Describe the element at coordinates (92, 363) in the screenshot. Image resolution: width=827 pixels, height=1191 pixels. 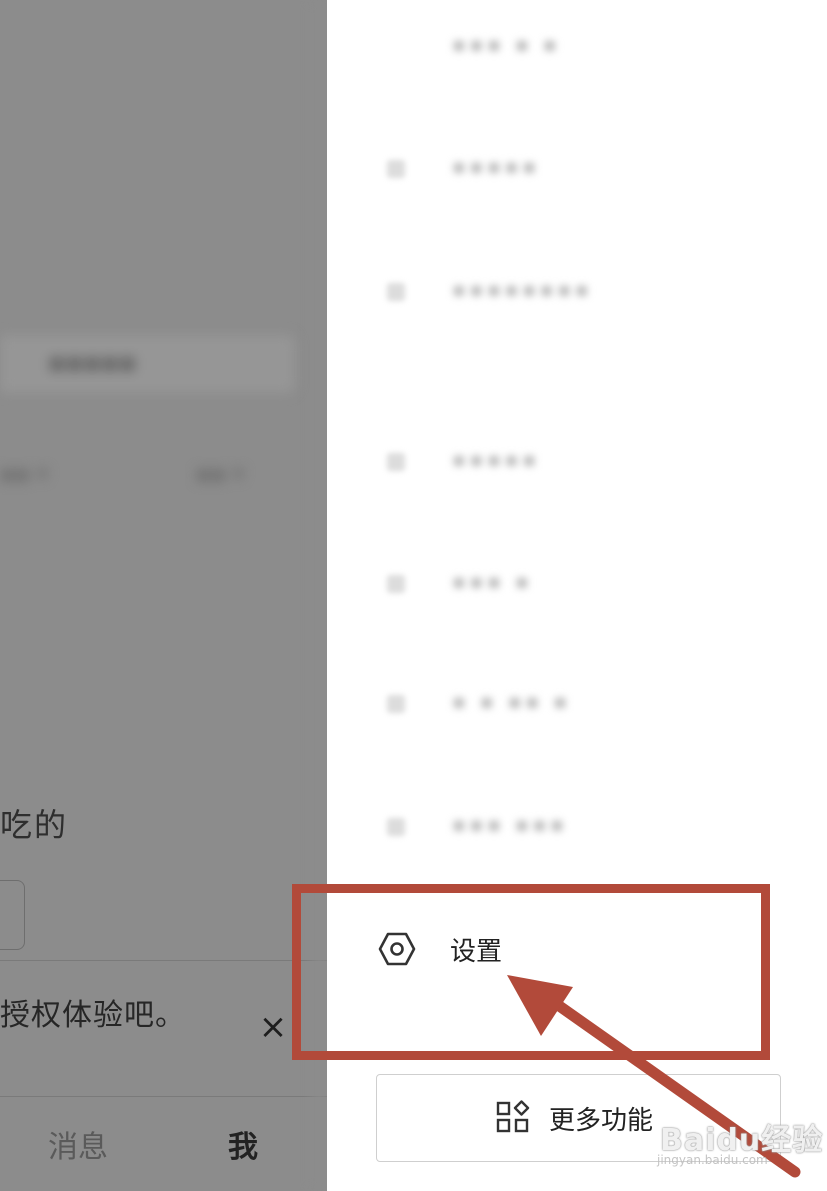
I see `blurred-button-text: ▪▪▪▪▪` at that location.